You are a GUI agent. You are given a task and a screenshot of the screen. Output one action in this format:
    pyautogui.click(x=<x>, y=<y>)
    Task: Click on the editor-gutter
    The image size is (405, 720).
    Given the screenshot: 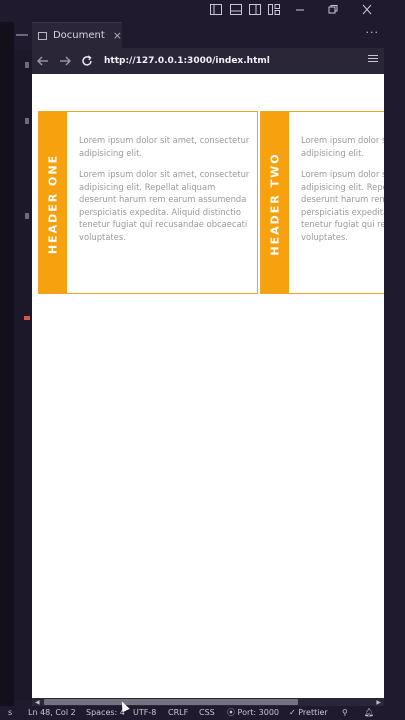 What is the action you would take?
    pyautogui.click(x=23, y=375)
    